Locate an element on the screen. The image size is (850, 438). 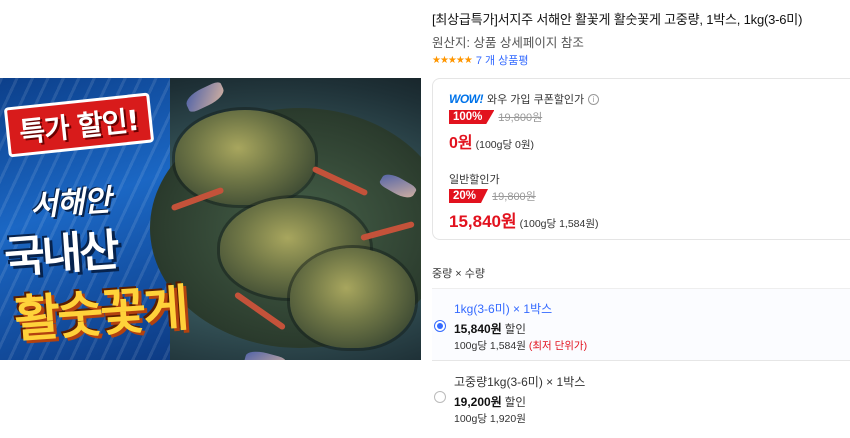
general-original-price: 19,800원 is located at coordinates (514, 197).